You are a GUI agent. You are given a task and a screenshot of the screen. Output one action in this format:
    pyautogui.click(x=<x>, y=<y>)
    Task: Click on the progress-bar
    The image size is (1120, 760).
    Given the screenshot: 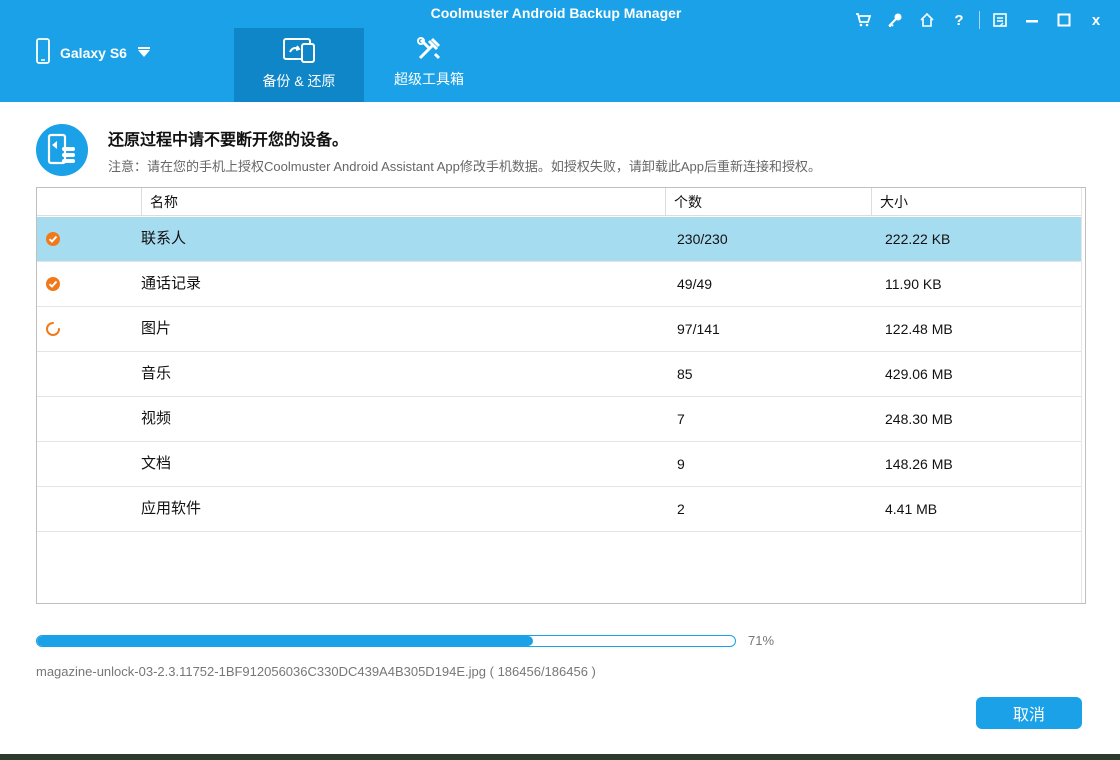 What is the action you would take?
    pyautogui.click(x=386, y=641)
    